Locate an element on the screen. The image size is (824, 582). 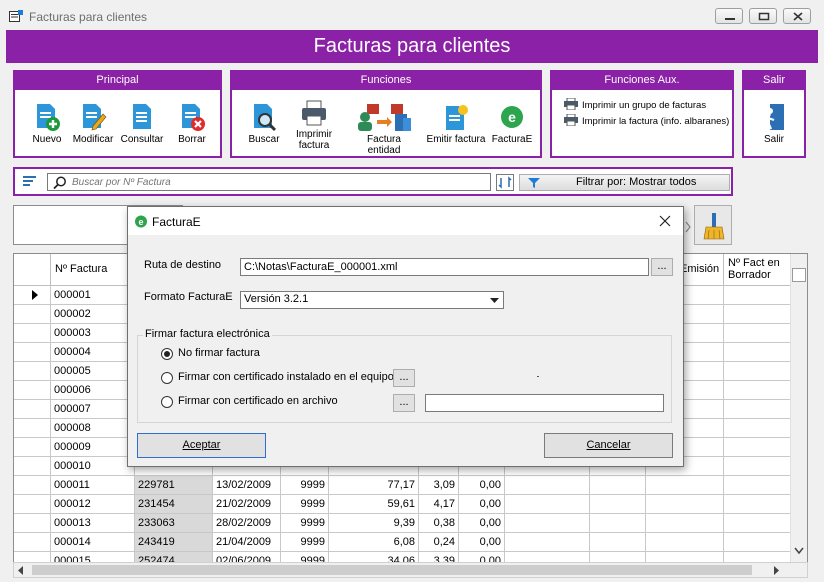
dialog-close-button is located at coordinates (665, 221).